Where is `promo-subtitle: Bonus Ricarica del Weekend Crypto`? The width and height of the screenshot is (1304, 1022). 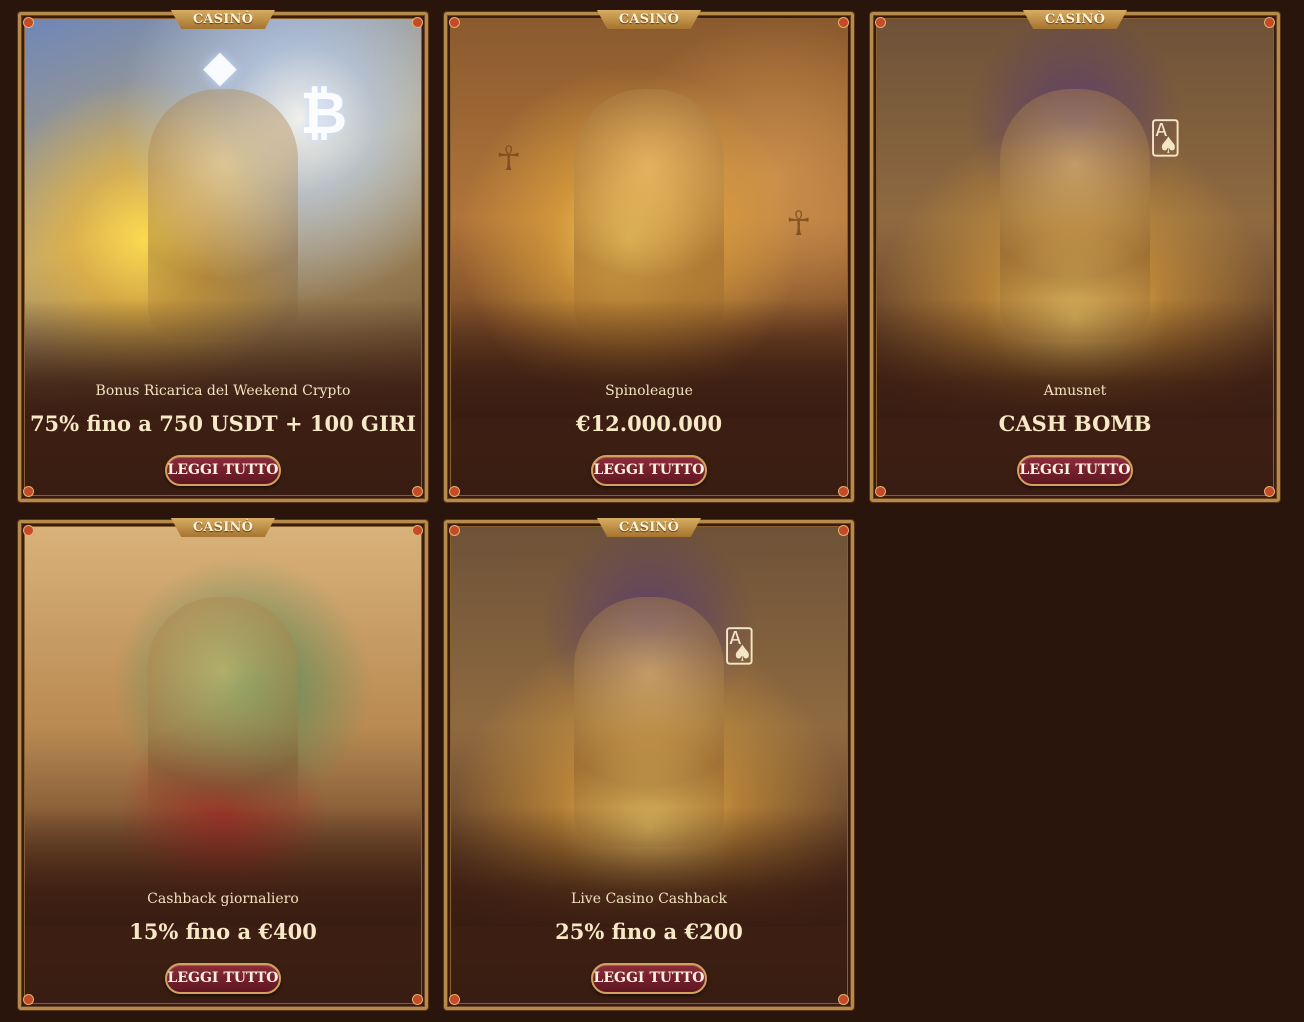 promo-subtitle: Bonus Ricarica del Weekend Crypto is located at coordinates (223, 391).